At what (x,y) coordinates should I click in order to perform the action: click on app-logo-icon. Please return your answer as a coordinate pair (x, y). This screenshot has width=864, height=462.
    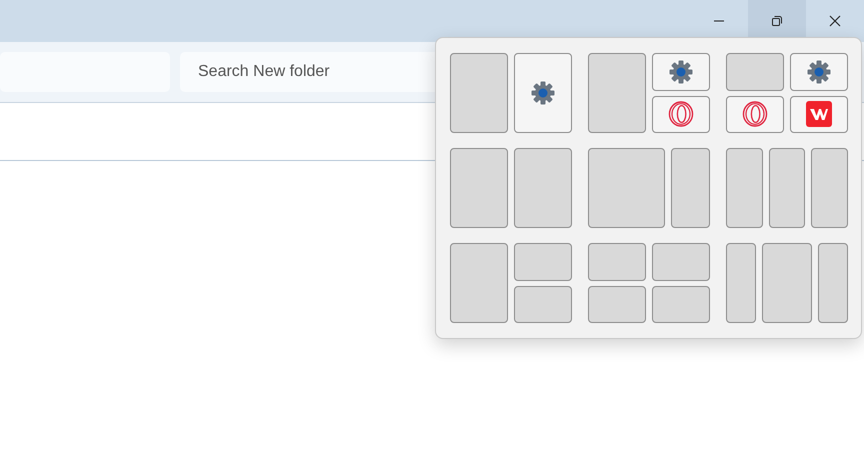
    Looking at the image, I should click on (819, 114).